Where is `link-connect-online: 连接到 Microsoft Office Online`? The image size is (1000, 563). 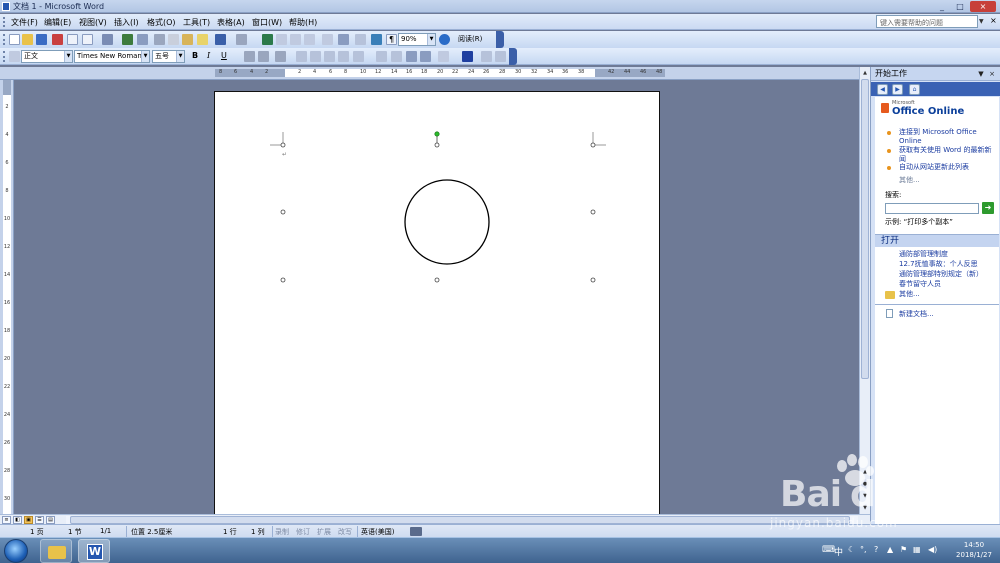 link-connect-online: 连接到 Microsoft Office Online is located at coordinates (947, 137).